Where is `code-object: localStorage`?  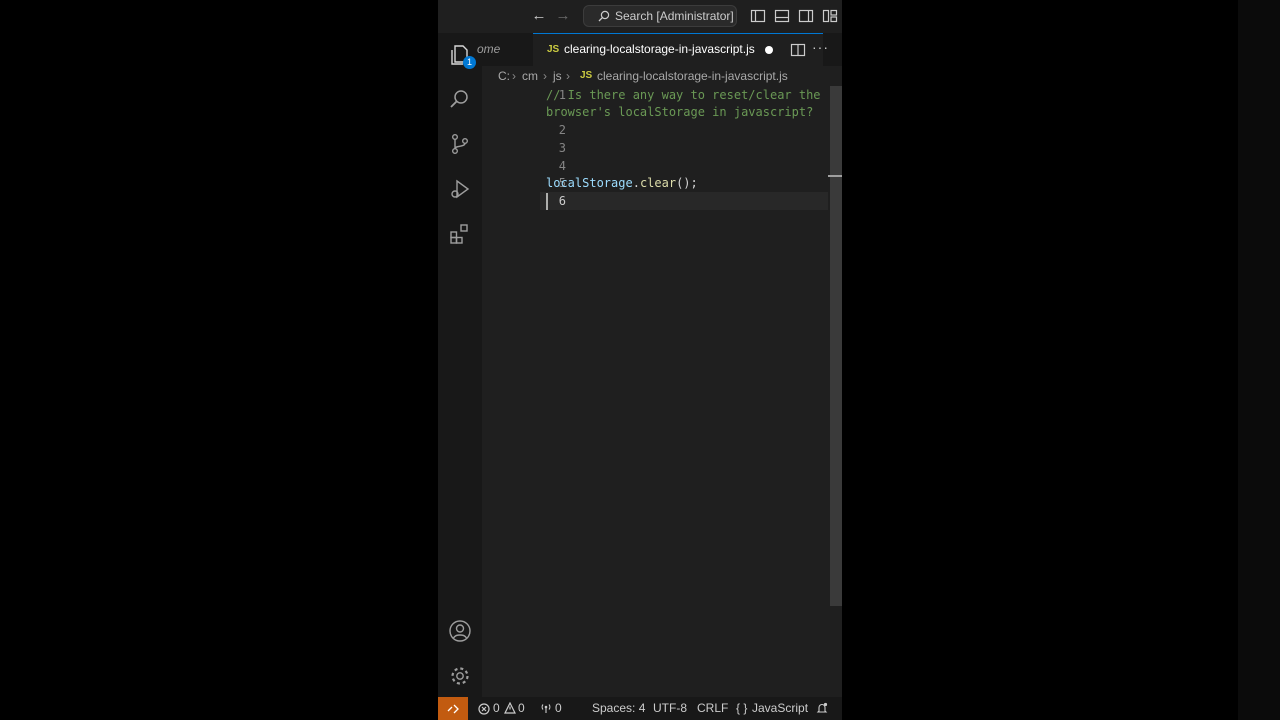
code-object: localStorage is located at coordinates (589, 183).